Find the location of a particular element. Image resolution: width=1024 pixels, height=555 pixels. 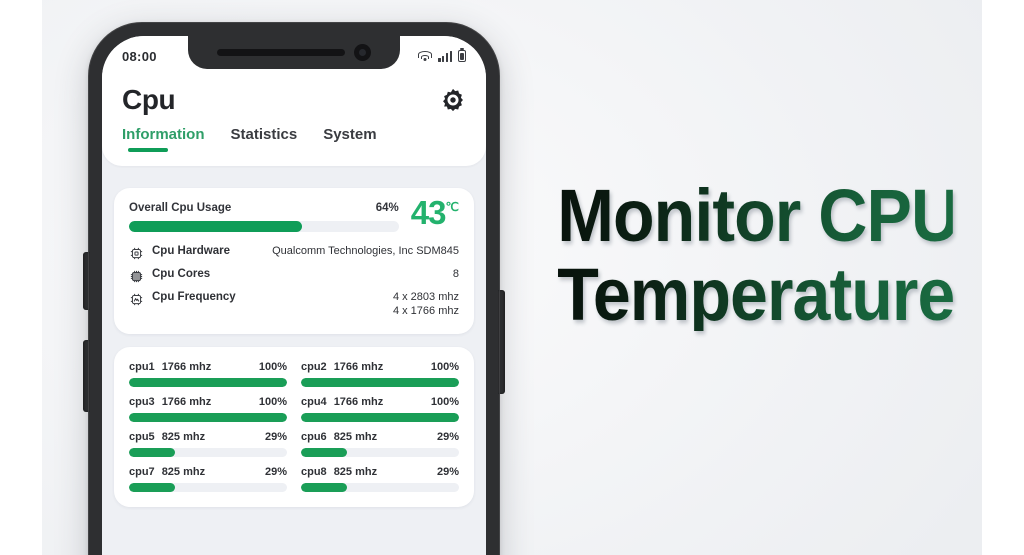

cpu-info-value: Qualcomm Technologies, Inc SDM845 is located at coordinates (365, 251).